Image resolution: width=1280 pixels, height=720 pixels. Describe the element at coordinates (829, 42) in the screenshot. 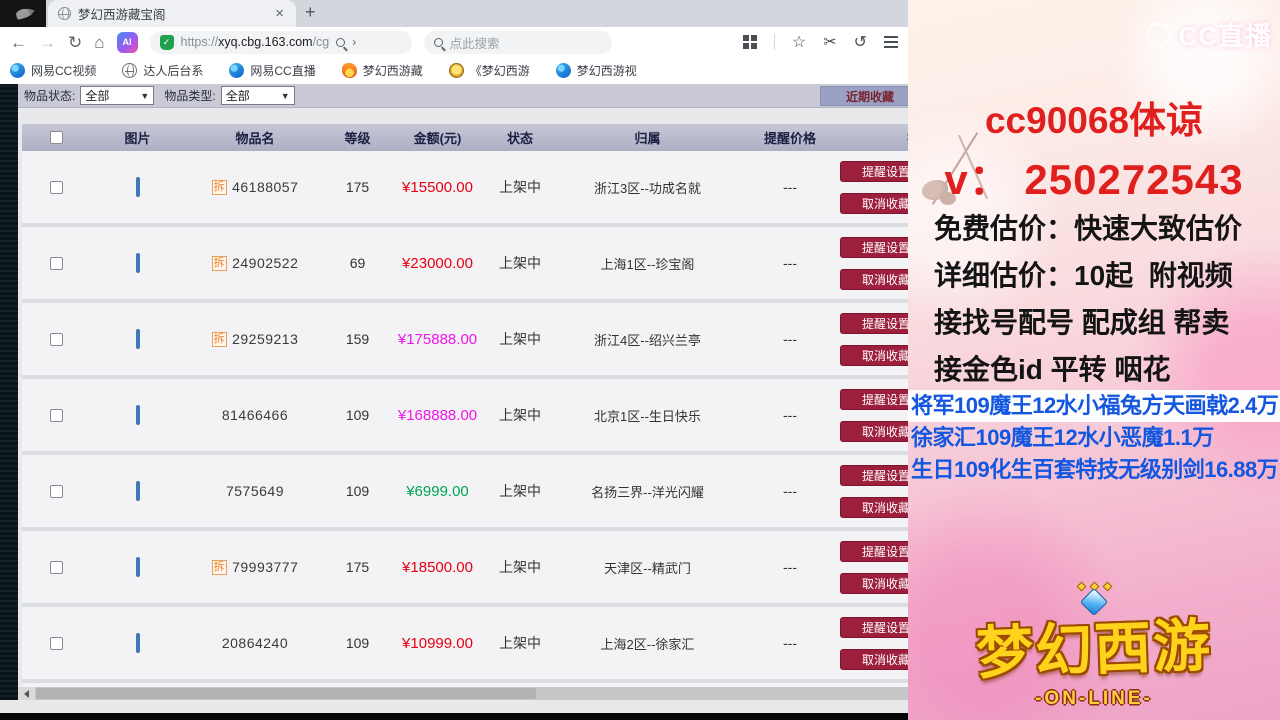

I see `screenshot-scissors-icon: ✂` at that location.